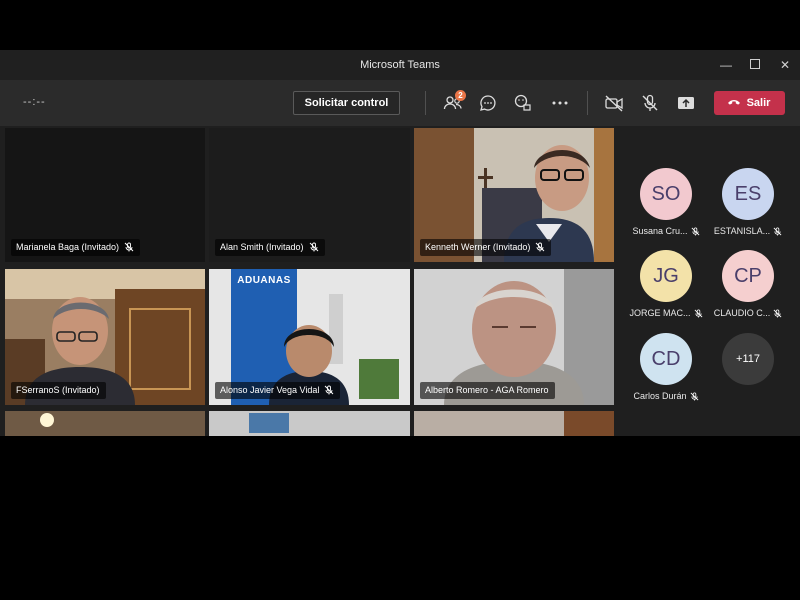 This screenshot has height=600, width=800. Describe the element at coordinates (309, 195) in the screenshot. I see `video-tile: Alan Smith (Invitado)` at that location.